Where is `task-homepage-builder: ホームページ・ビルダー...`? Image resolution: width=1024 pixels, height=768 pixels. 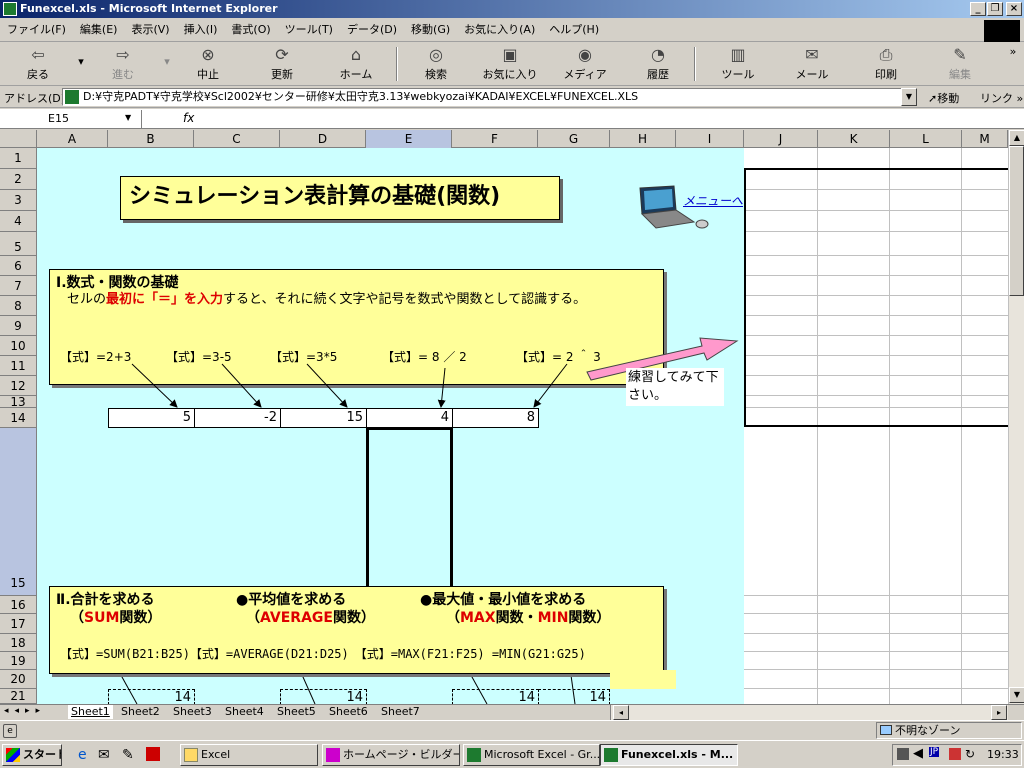 task-homepage-builder: ホームページ・ビルダー... is located at coordinates (391, 755).